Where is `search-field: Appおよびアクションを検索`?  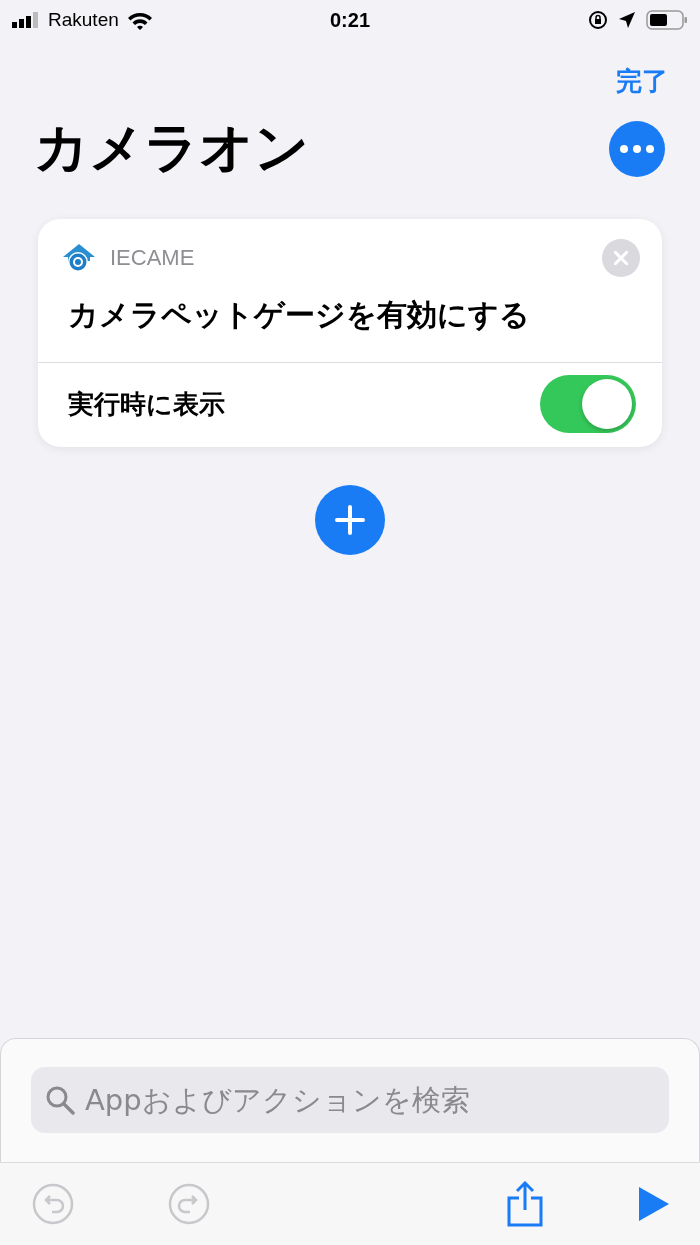
search-field: Appおよびアクションを検索 is located at coordinates (350, 1100).